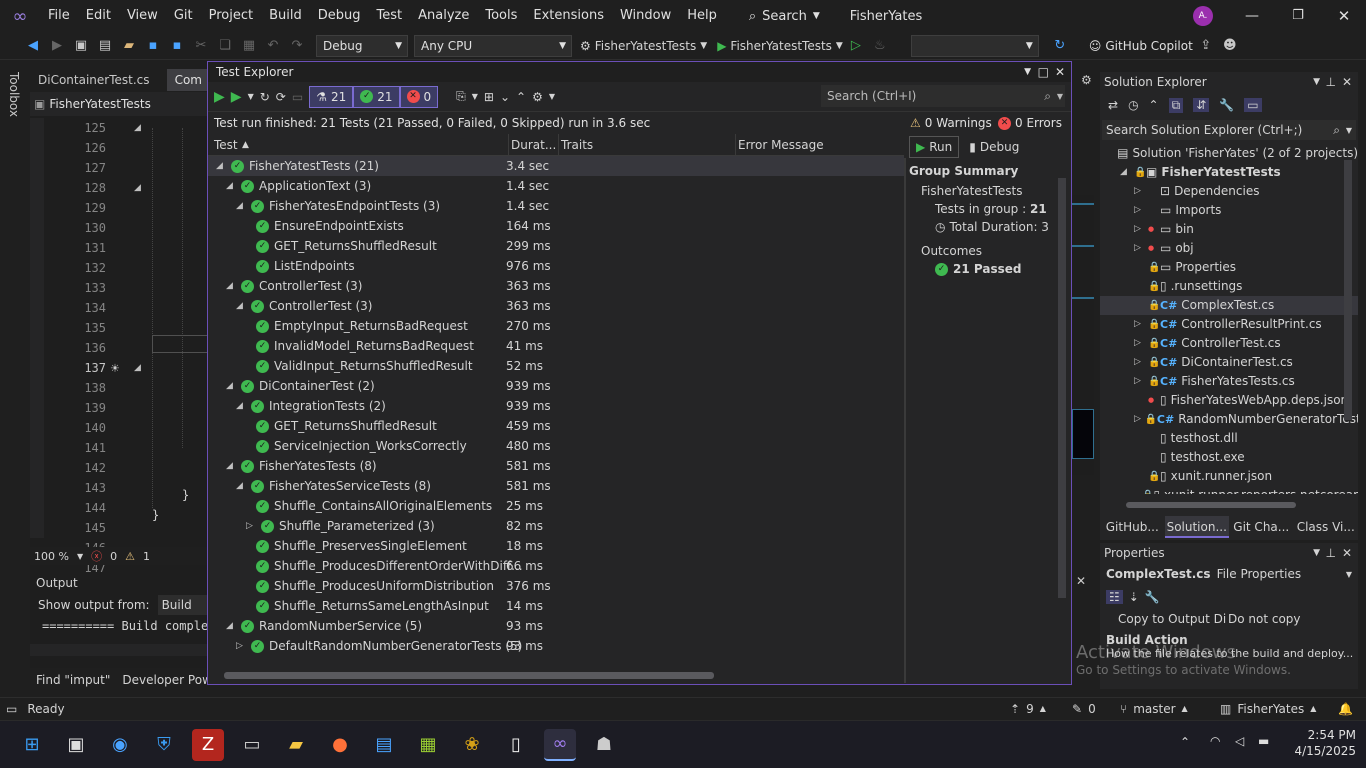  What do you see at coordinates (1229, 362) in the screenshot?
I see `solution-item: ▷ 🔒 C# DiContainerTest.cs` at bounding box center [1229, 362].